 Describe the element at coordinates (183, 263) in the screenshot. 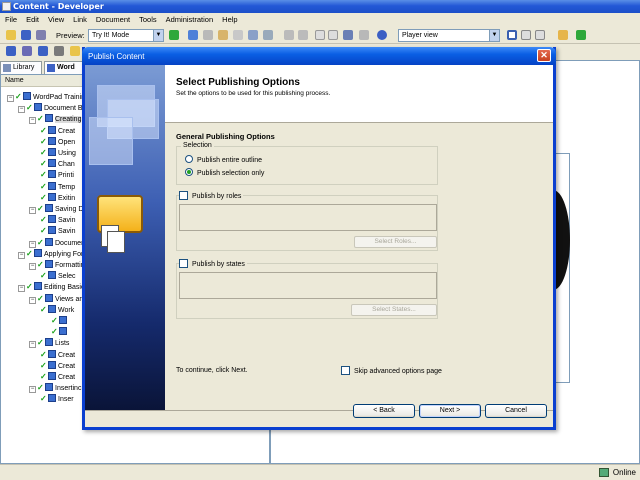

I see `publish-by-states-checkbox` at that location.